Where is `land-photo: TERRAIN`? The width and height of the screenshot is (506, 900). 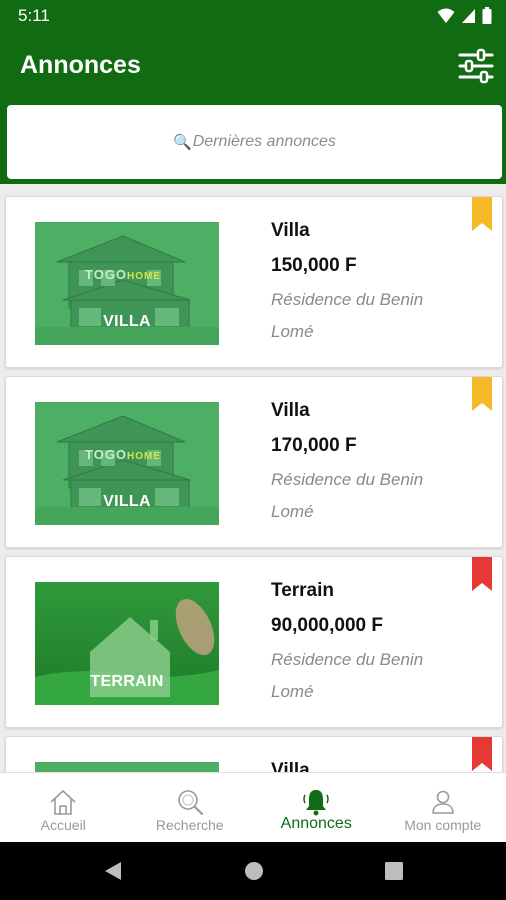
land-photo: TERRAIN is located at coordinates (127, 643).